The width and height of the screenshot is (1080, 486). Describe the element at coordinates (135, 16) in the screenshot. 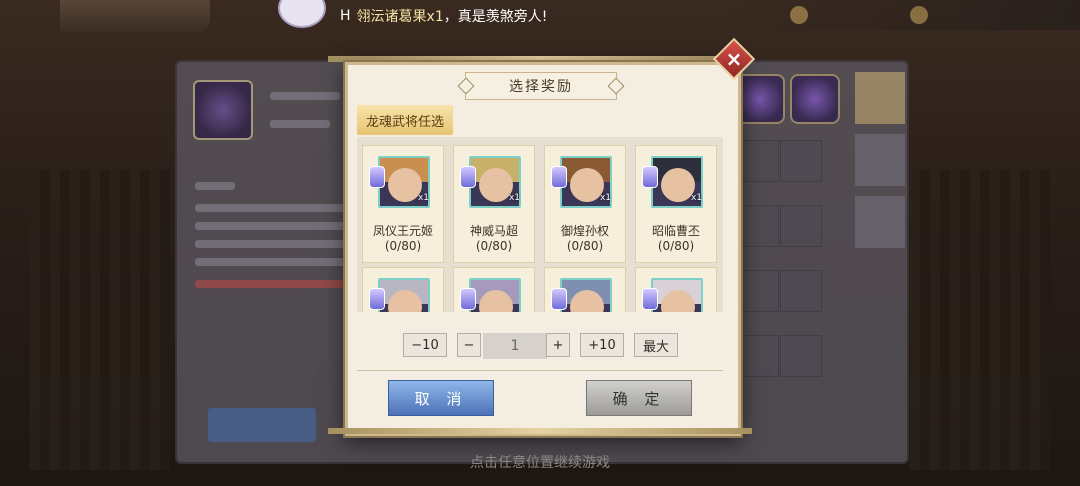

I see `top-ribbon` at that location.